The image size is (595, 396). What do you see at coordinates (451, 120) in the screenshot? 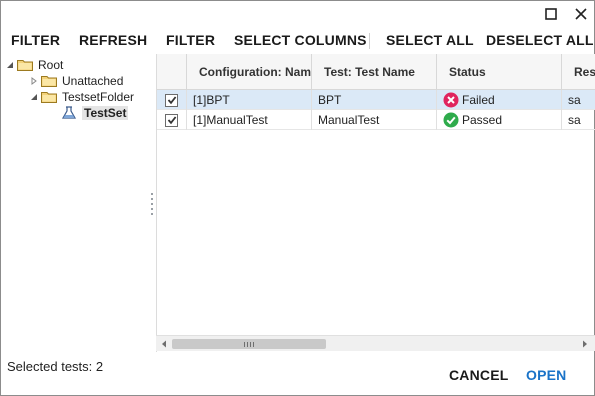
I see `passed-icon` at bounding box center [451, 120].